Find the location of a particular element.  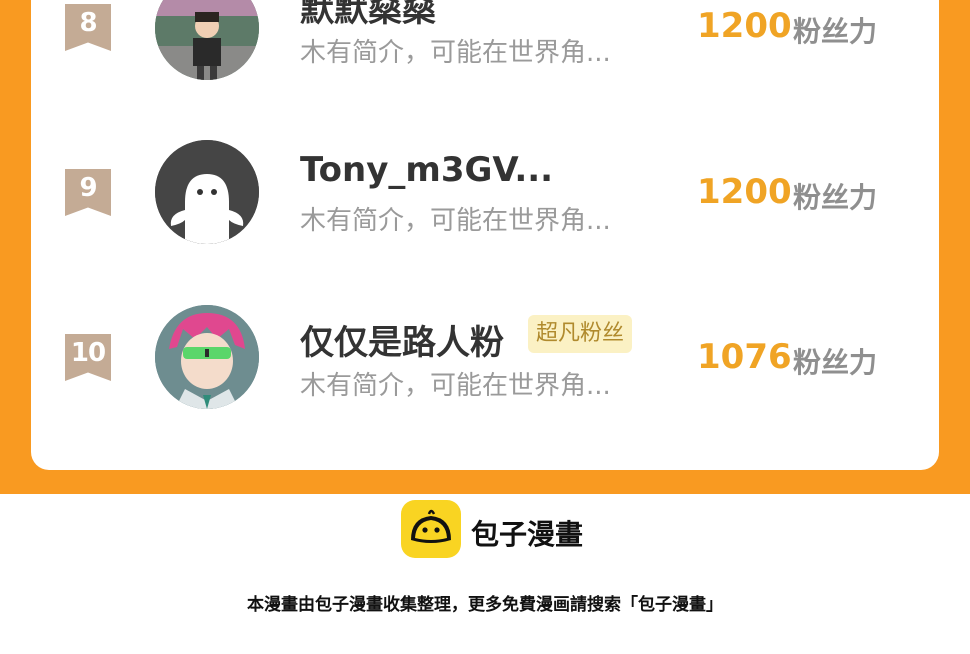

rank-ribbon: 8 is located at coordinates (88, 27).